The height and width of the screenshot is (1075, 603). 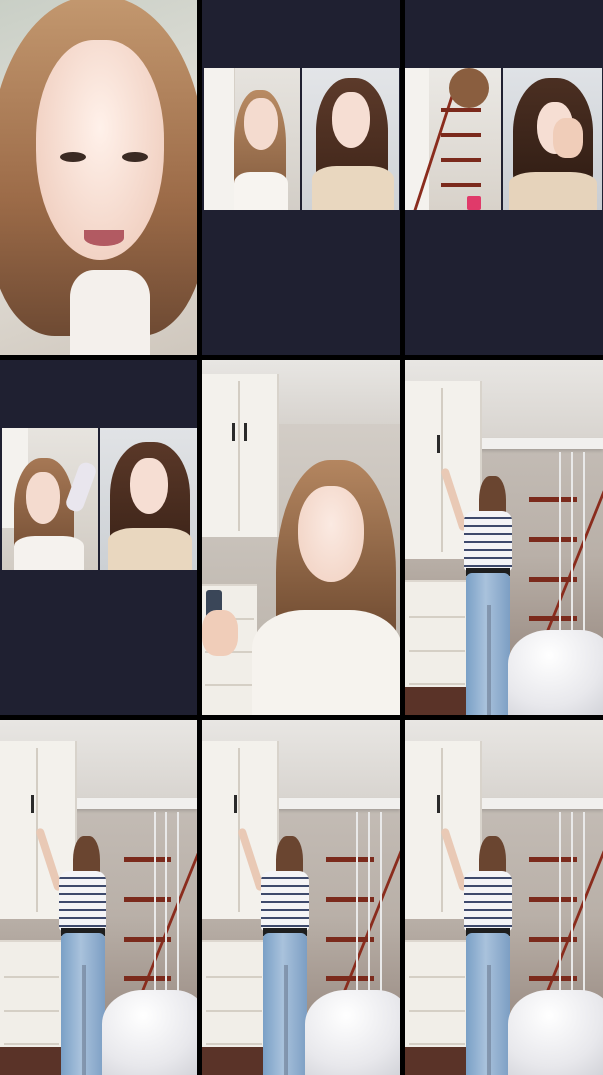 What do you see at coordinates (135, 157) in the screenshot?
I see `selfie-eye-right` at bounding box center [135, 157].